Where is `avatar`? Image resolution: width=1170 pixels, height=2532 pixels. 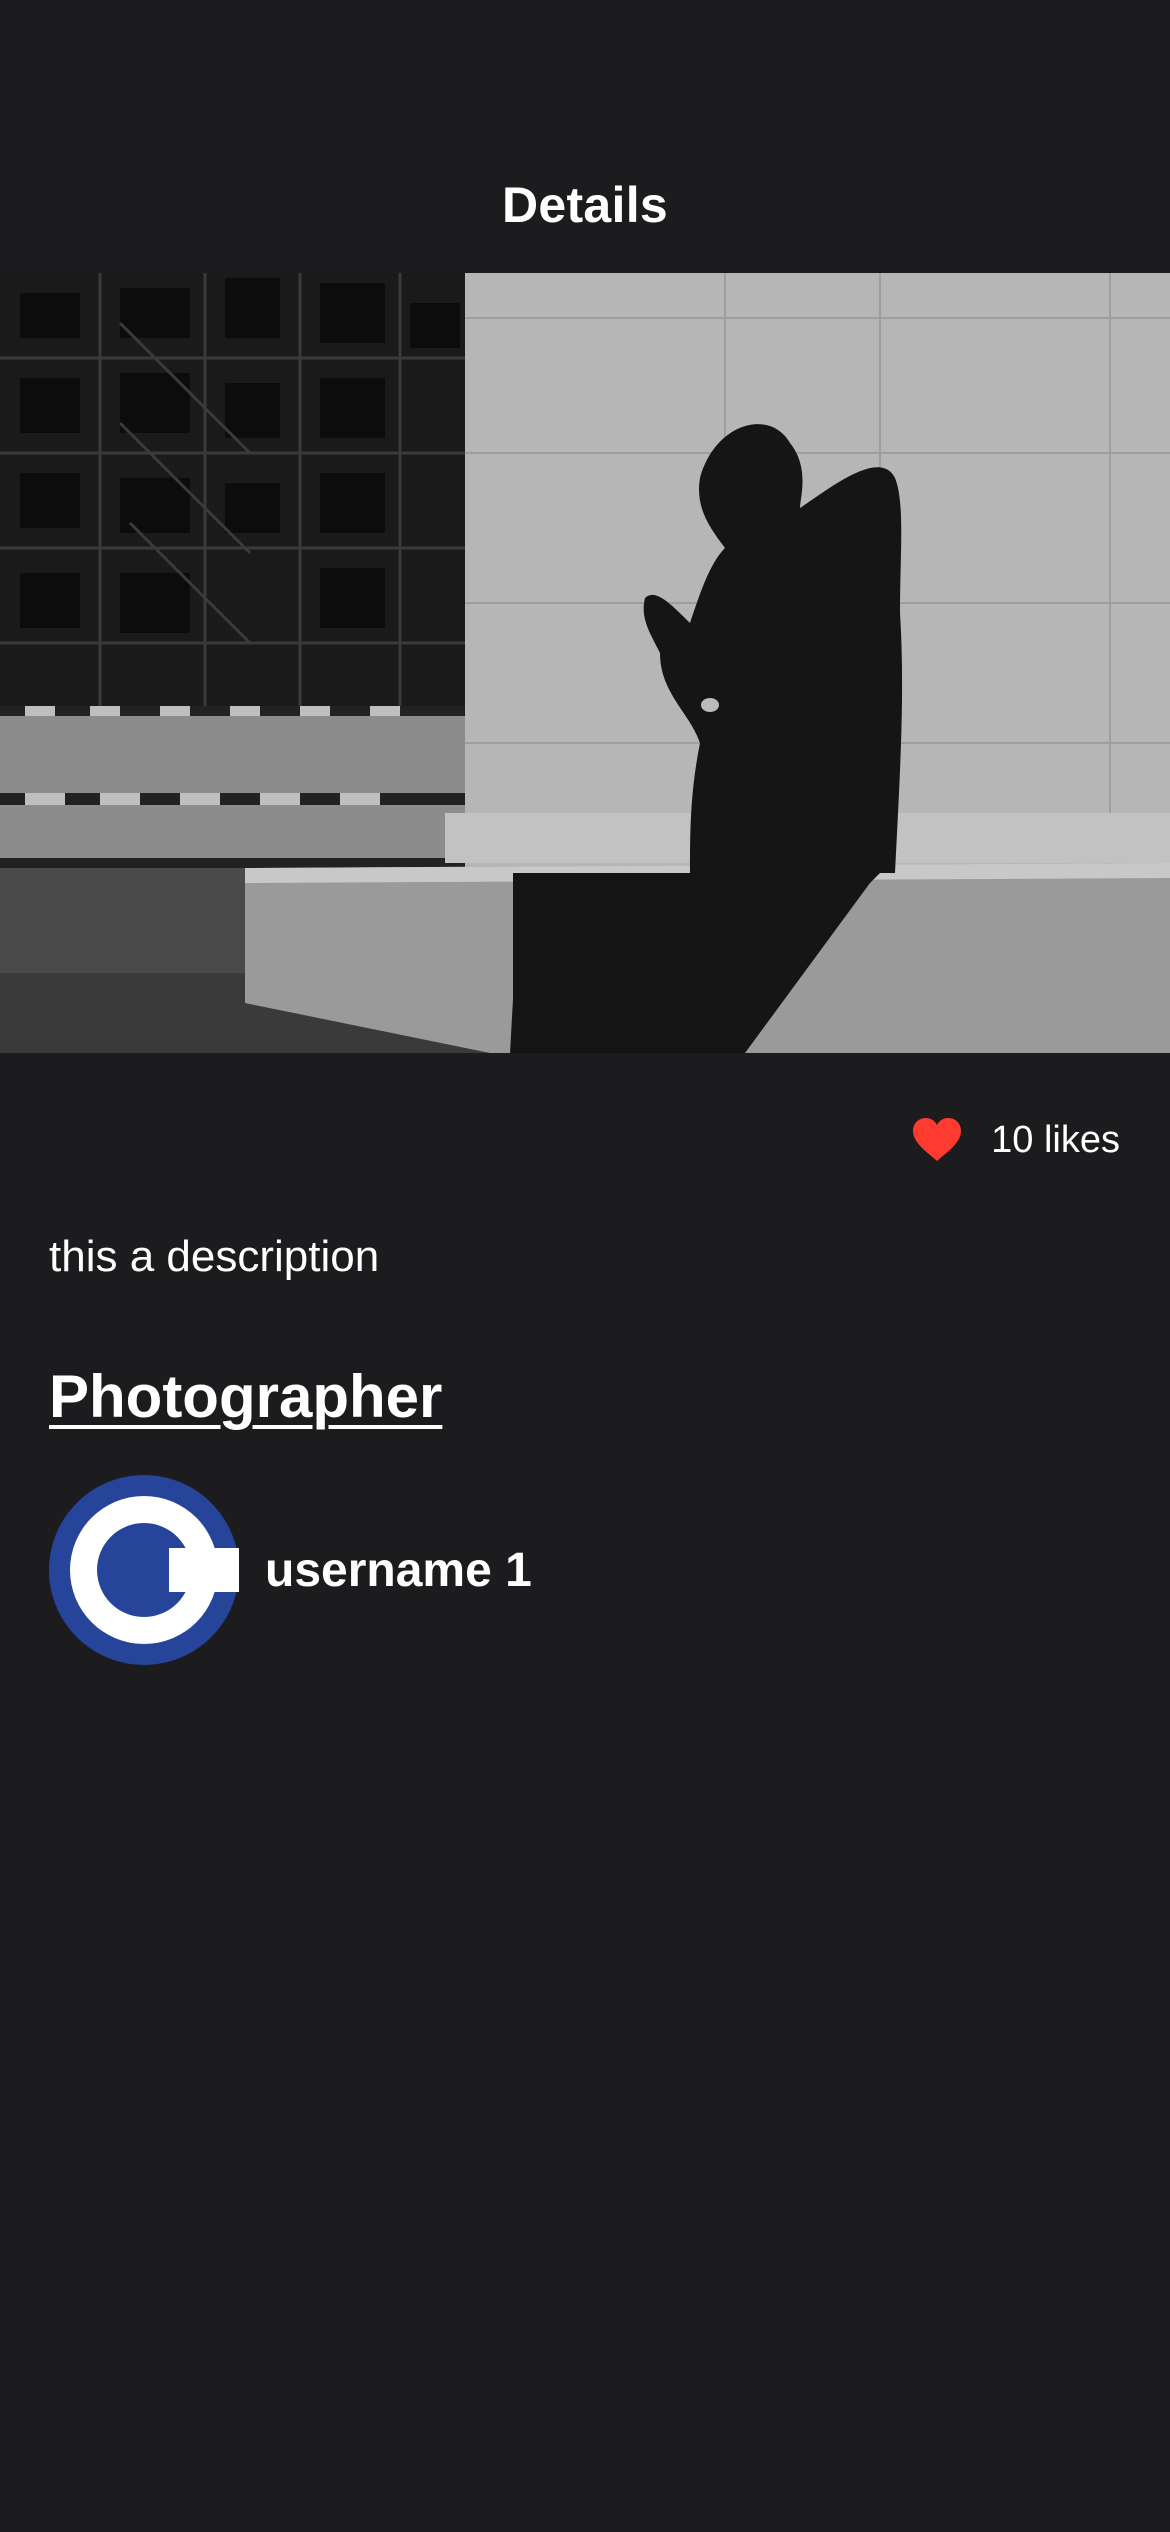
avatar is located at coordinates (144, 1570).